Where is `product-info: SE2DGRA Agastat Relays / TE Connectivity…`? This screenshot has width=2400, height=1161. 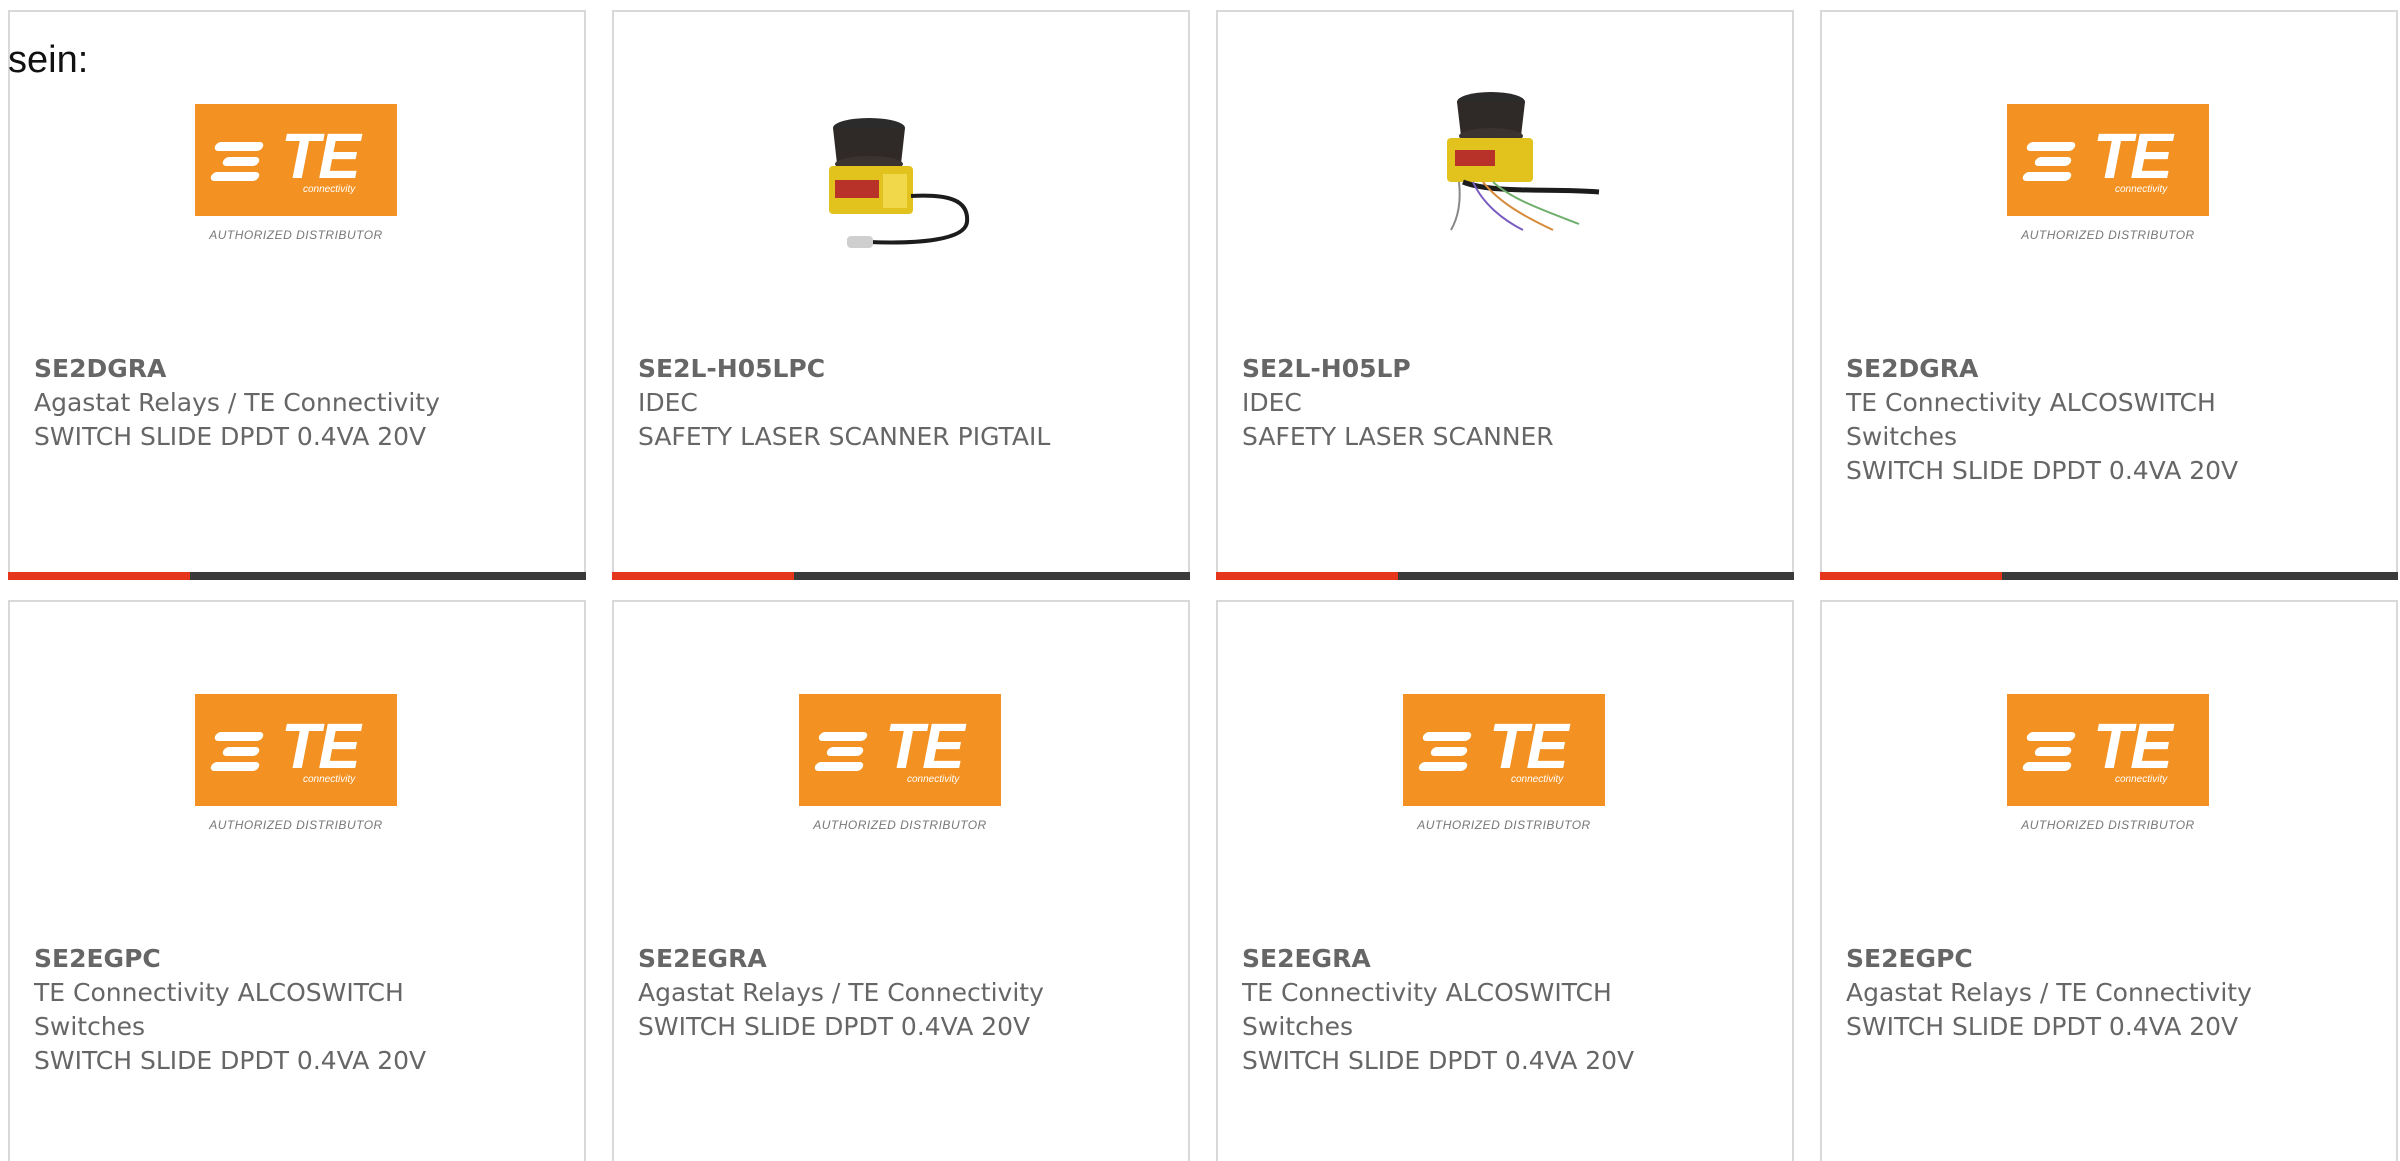 product-info: SE2DGRA Agastat Relays / TE Connectivity… is located at coordinates (284, 403).